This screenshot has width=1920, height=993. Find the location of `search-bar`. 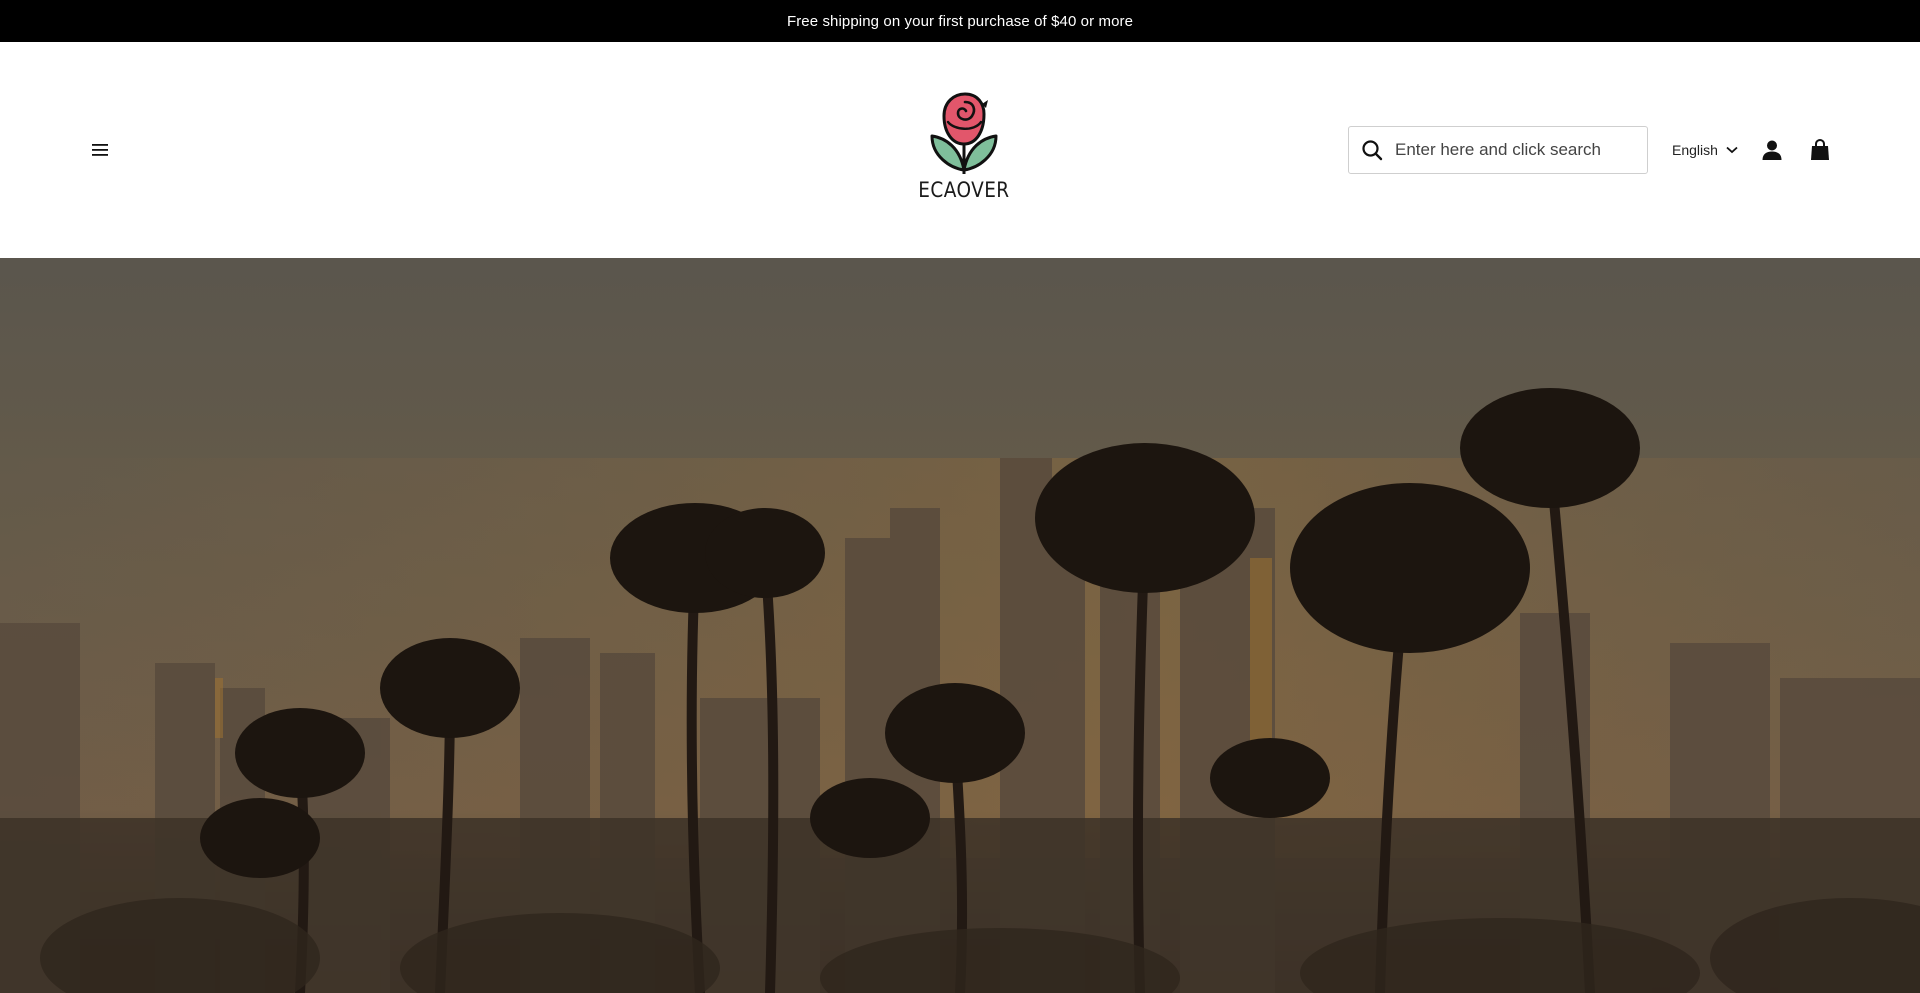

search-bar is located at coordinates (1498, 150).